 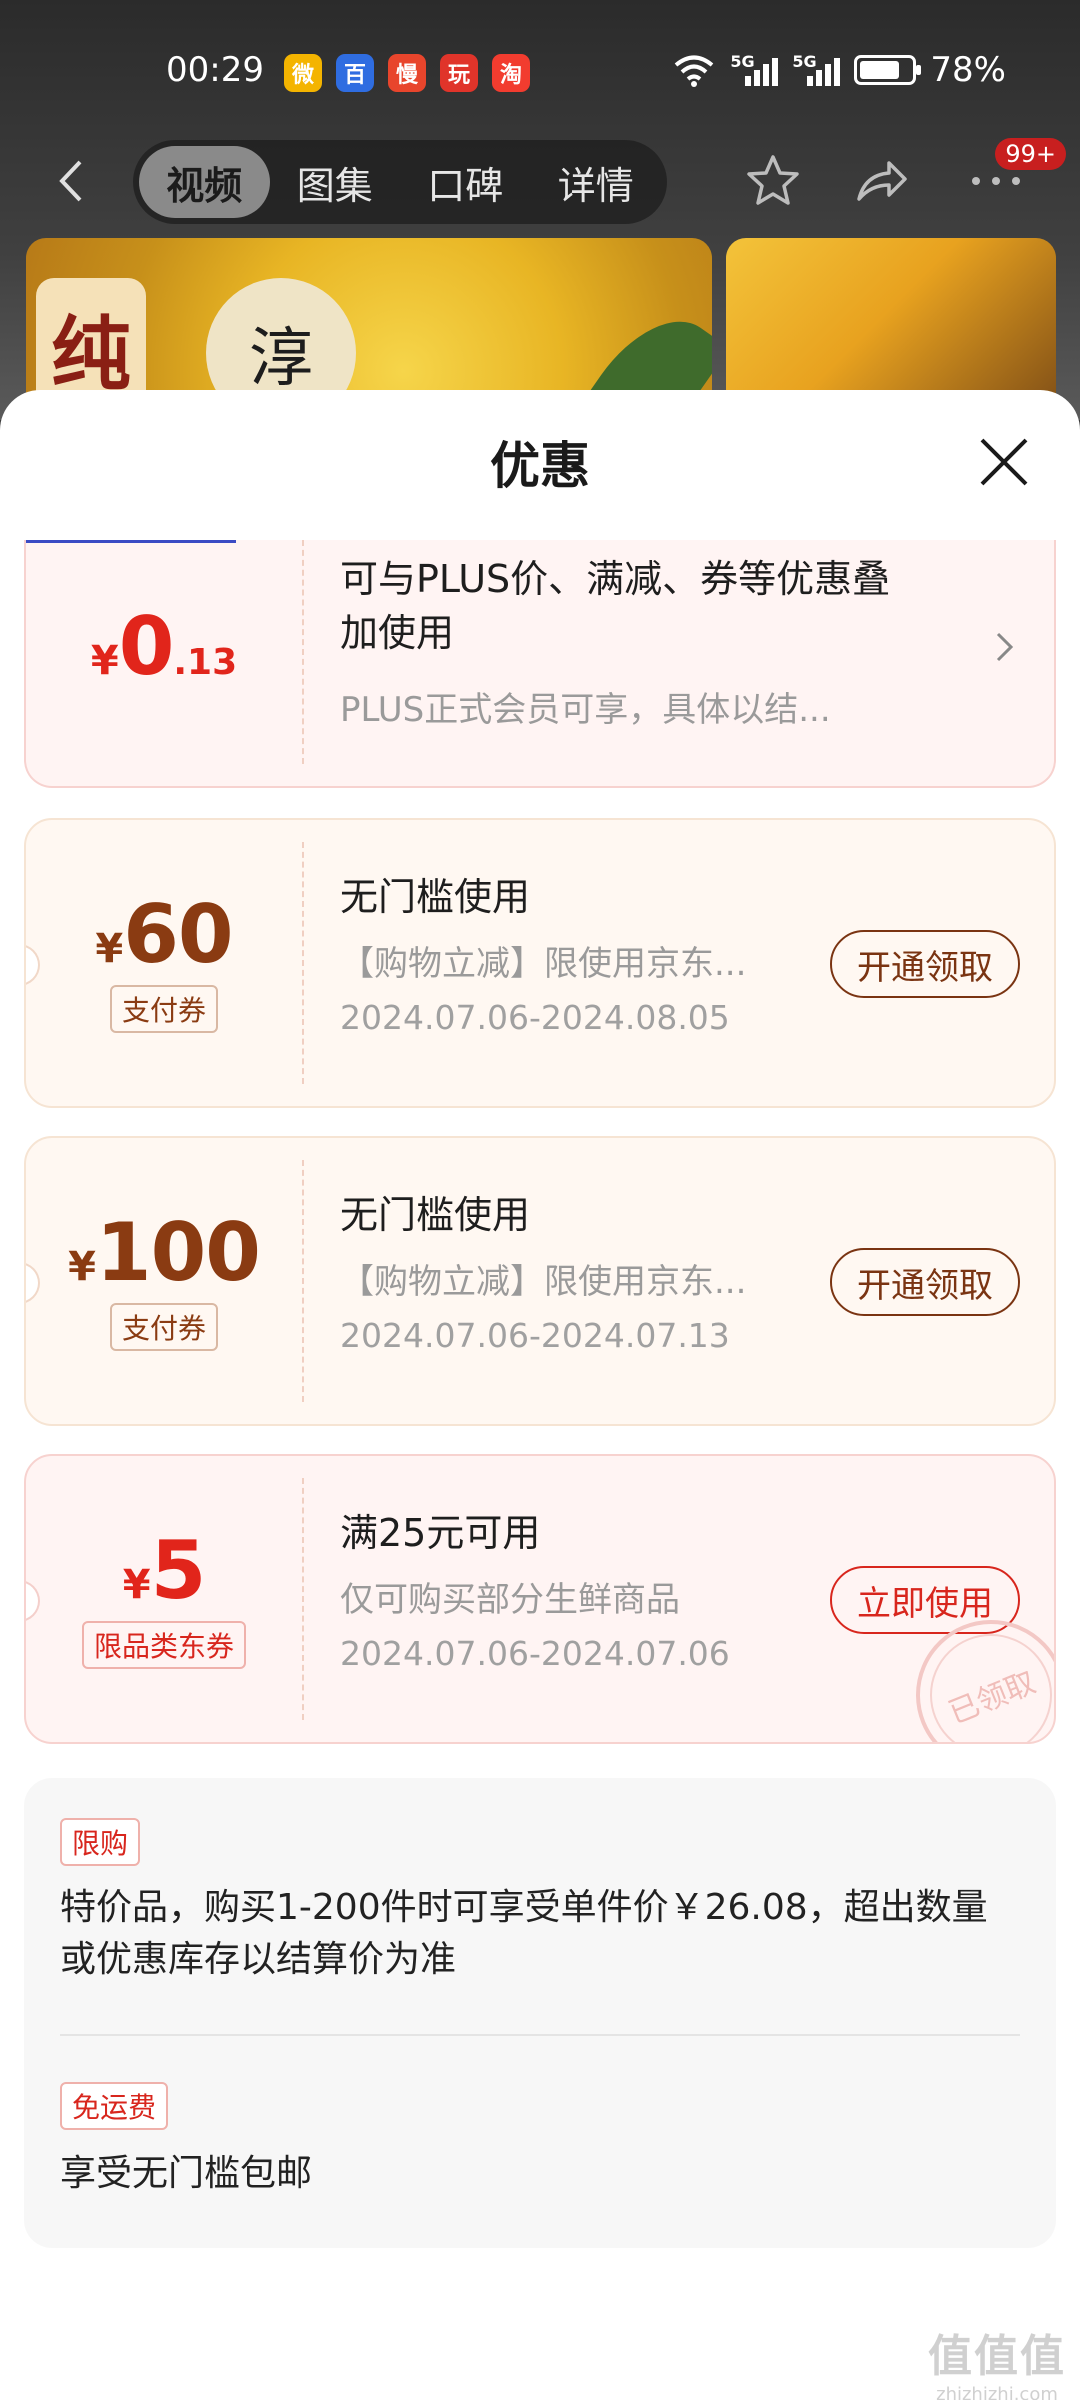 I want to click on taobao-icon: 淘, so click(x=511, y=73).